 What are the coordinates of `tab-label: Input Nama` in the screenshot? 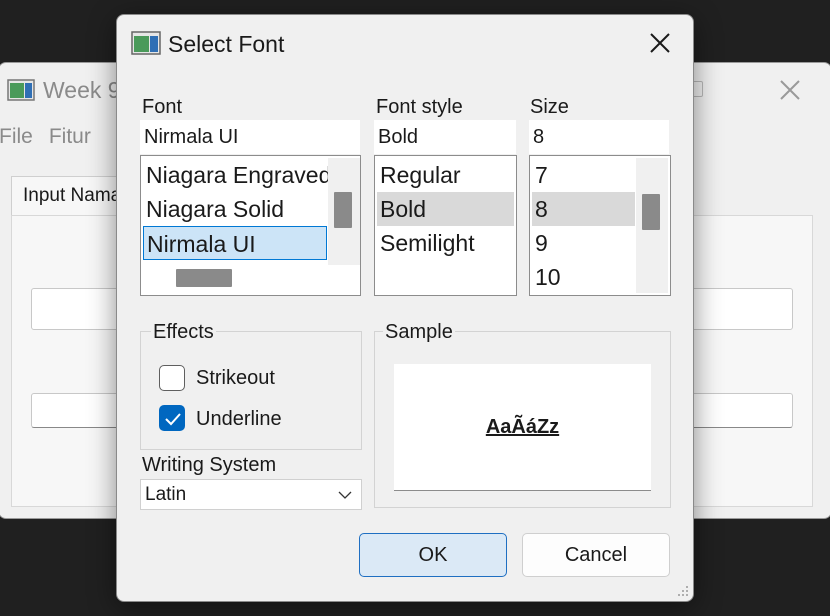 It's located at (72, 195).